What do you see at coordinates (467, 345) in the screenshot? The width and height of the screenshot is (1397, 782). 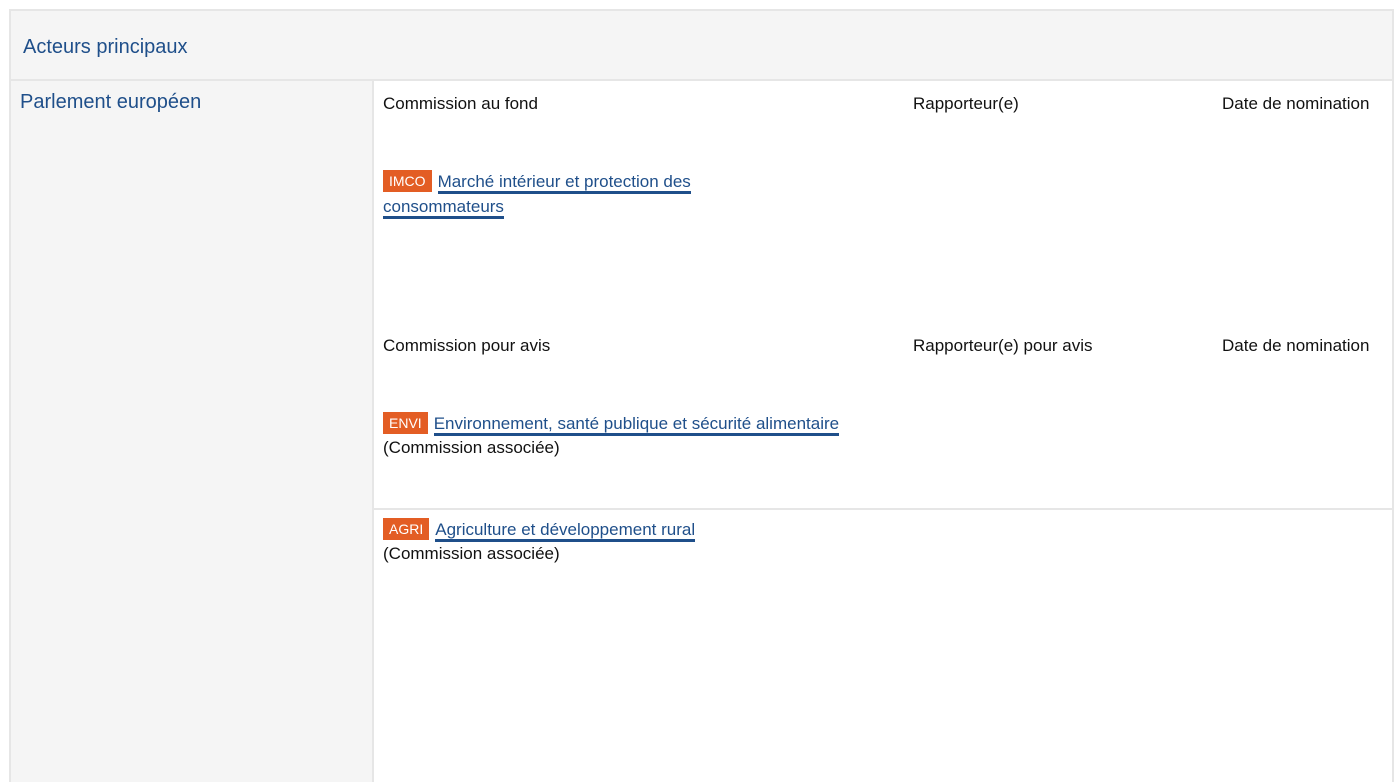 I see `opinion-committee-header: Commission pour avis` at bounding box center [467, 345].